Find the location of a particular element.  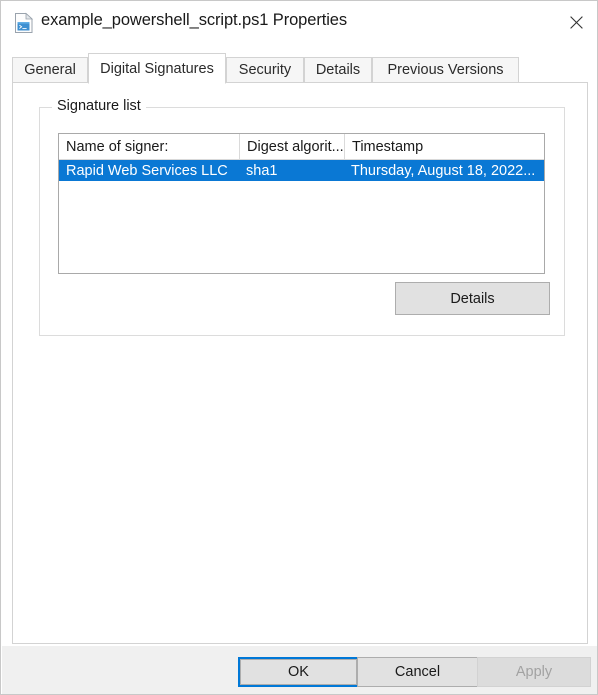

tab-security: Security is located at coordinates (265, 70).